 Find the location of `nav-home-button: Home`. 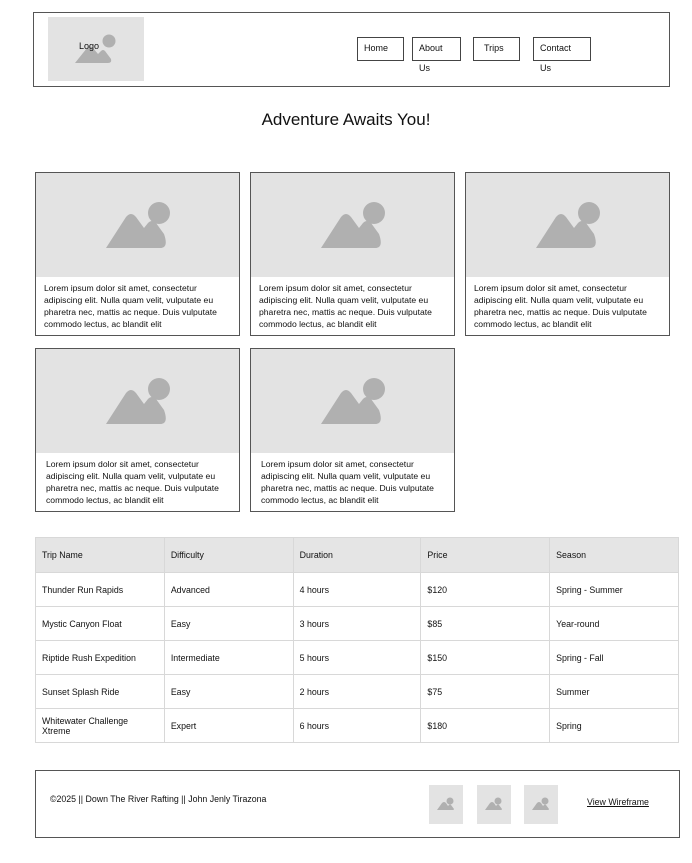

nav-home-button: Home is located at coordinates (380, 49).